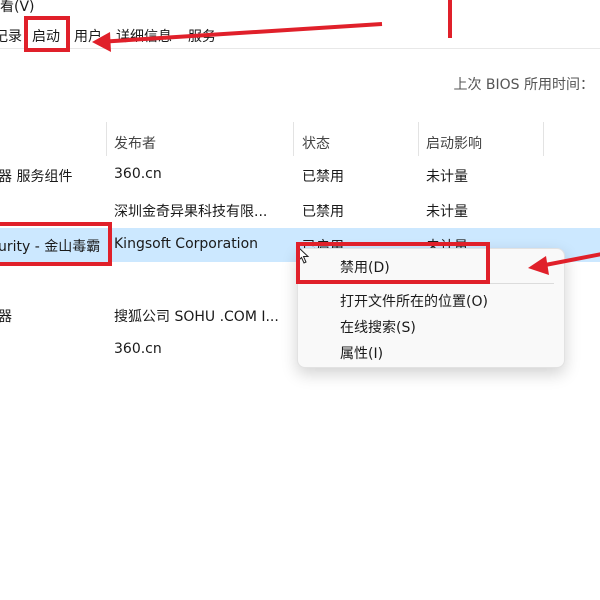 The width and height of the screenshot is (600, 600). Describe the element at coordinates (569, 260) in the screenshot. I see `annotation-arrow-disable` at that location.